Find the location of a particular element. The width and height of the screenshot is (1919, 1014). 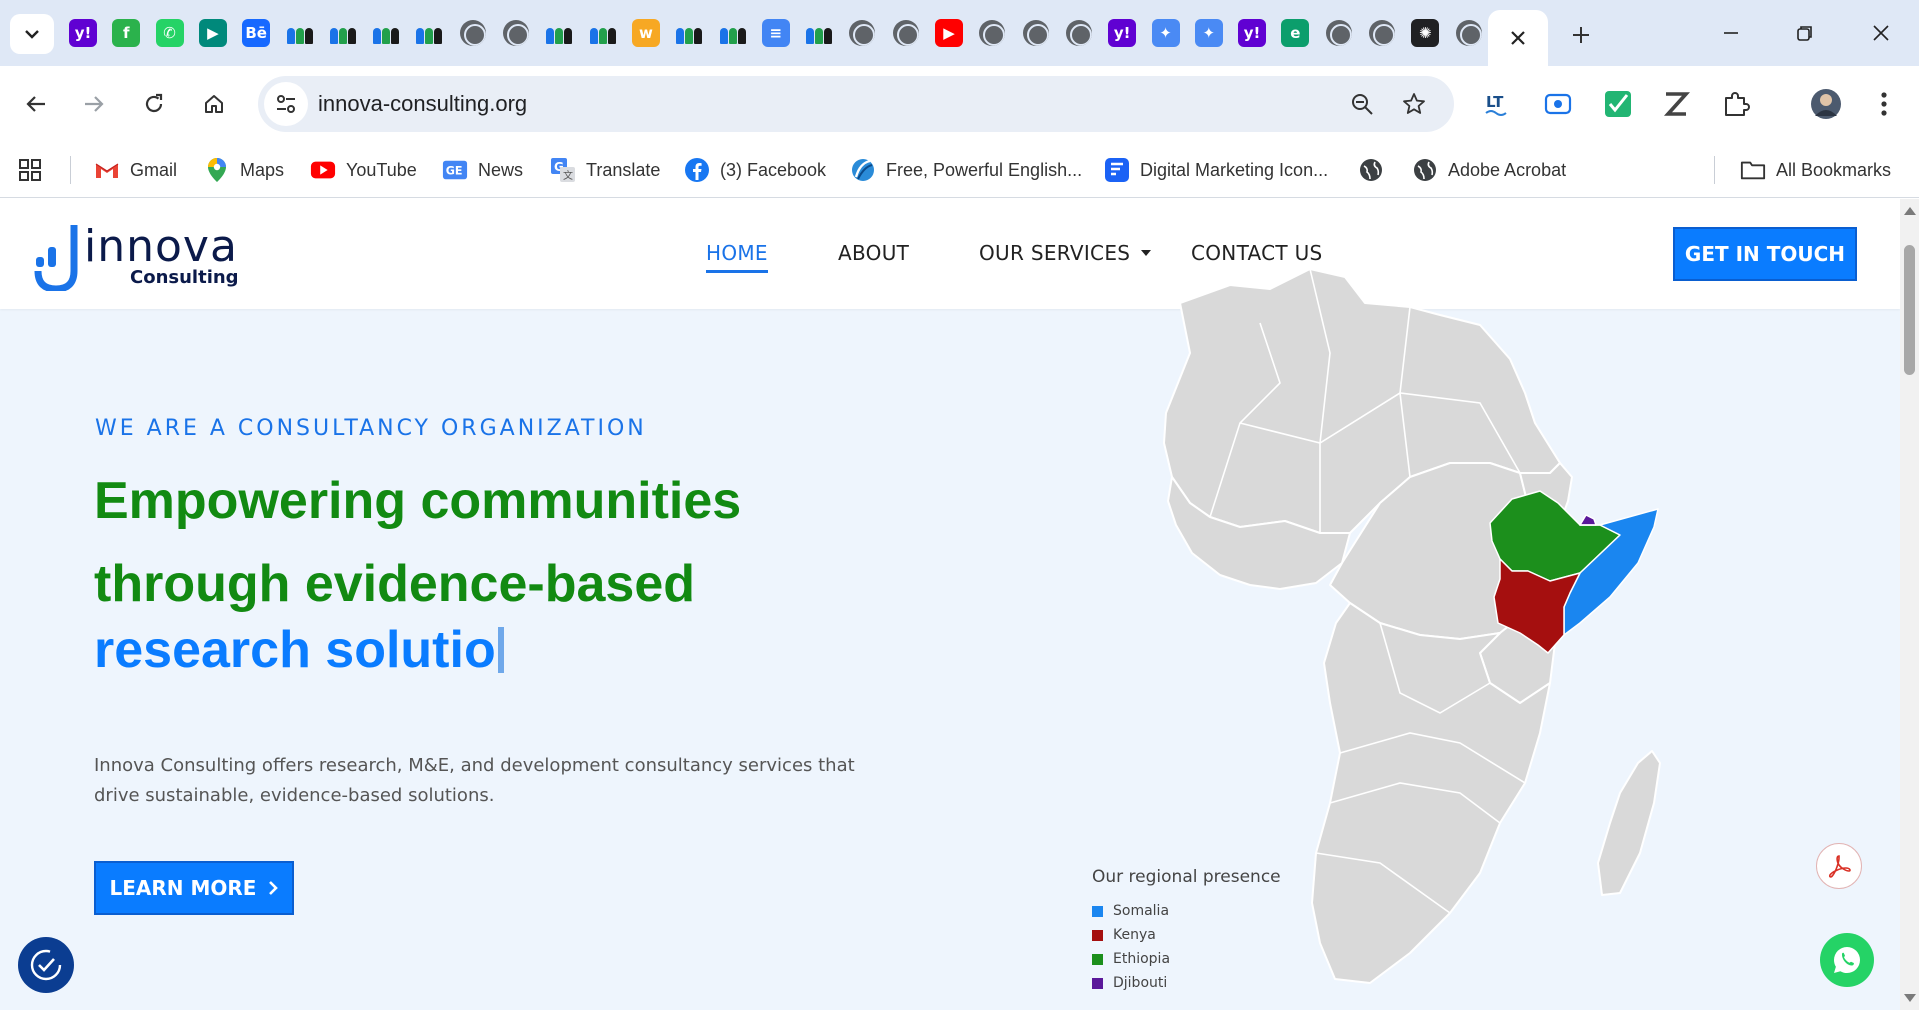

background-tab: e is located at coordinates (1295, 33).